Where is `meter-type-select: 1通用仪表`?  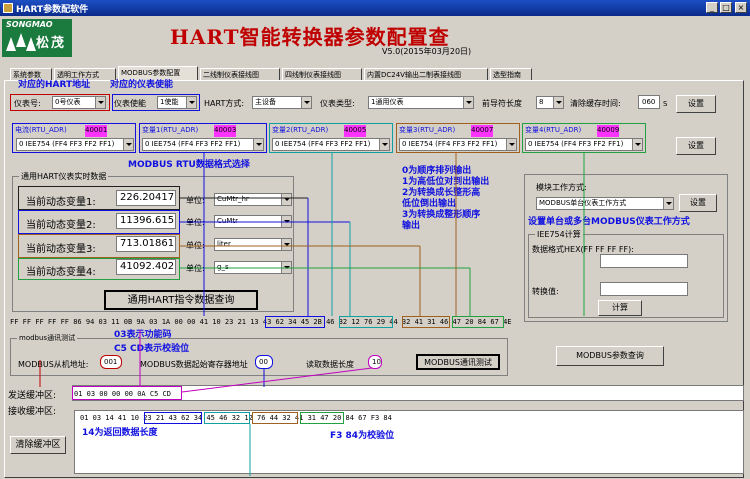
meter-type-select: 1通用仪表 is located at coordinates (421, 102).